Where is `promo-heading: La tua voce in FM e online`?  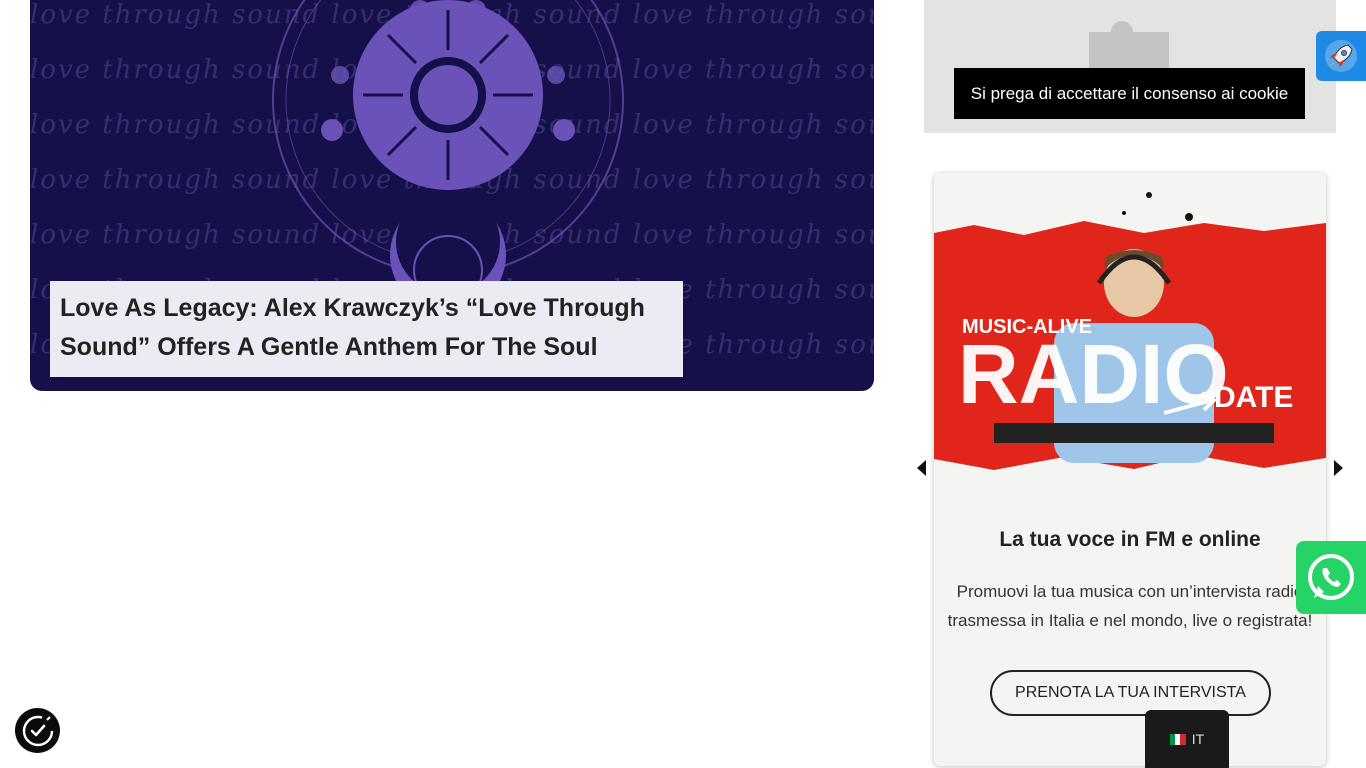 promo-heading: La tua voce in FM e online is located at coordinates (1130, 539).